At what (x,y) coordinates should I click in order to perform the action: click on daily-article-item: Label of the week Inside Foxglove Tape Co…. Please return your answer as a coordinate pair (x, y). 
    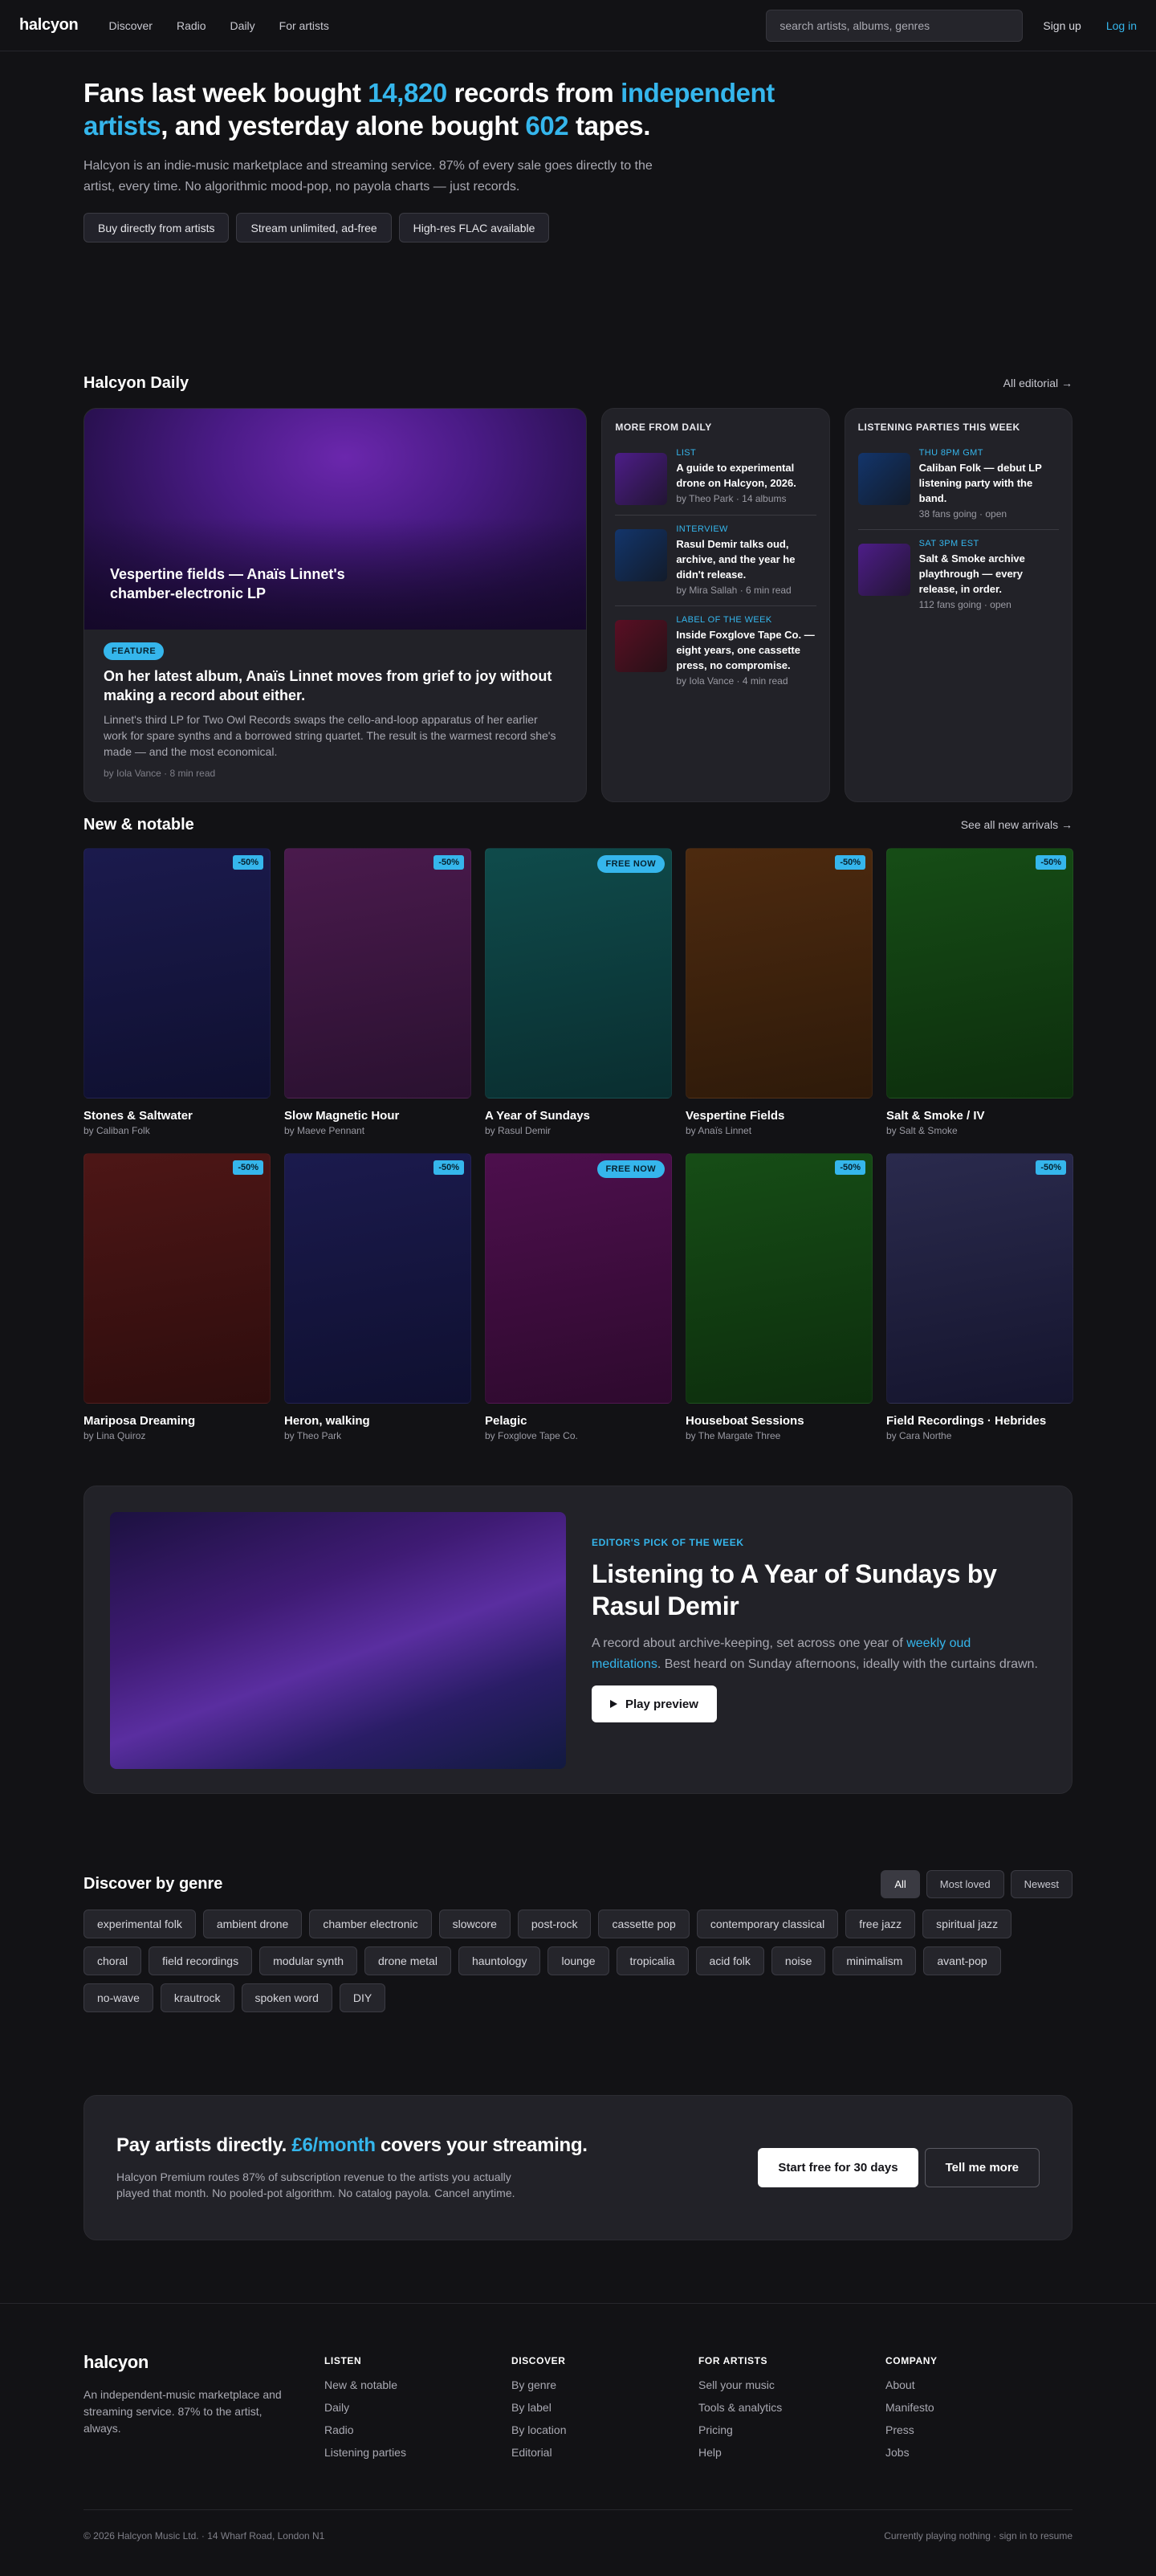
    Looking at the image, I should click on (715, 655).